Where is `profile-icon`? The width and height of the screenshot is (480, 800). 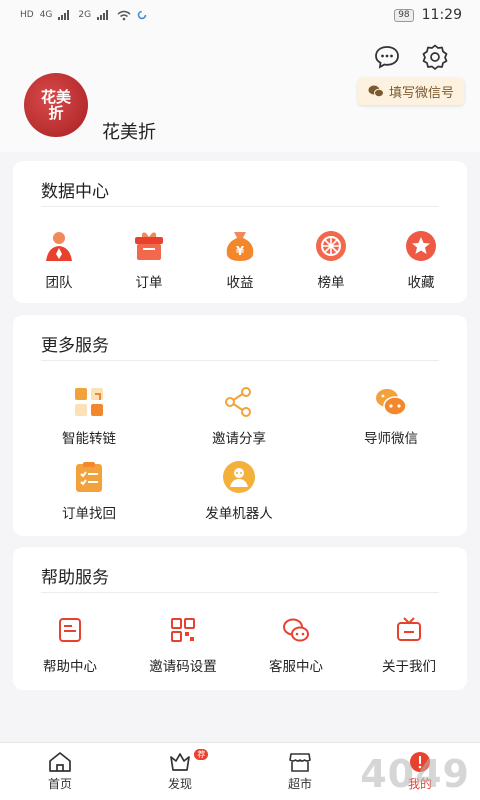
profile-icon is located at coordinates (420, 762).